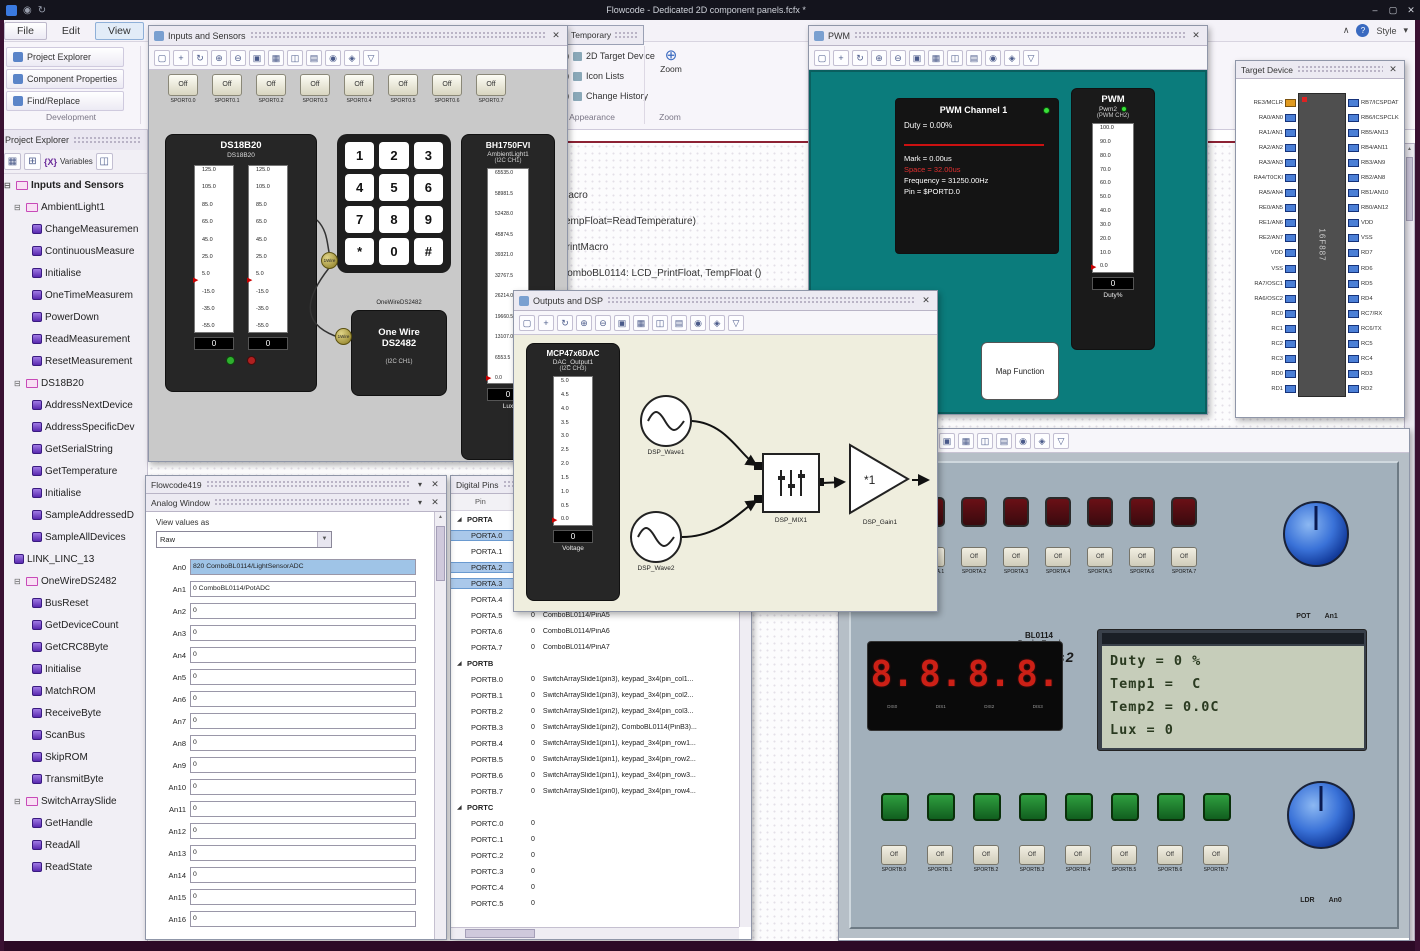 Image resolution: width=1420 pixels, height=951 pixels. Describe the element at coordinates (73, 405) in the screenshot. I see `tree-item: ⊟ AddressNextDevice` at that location.